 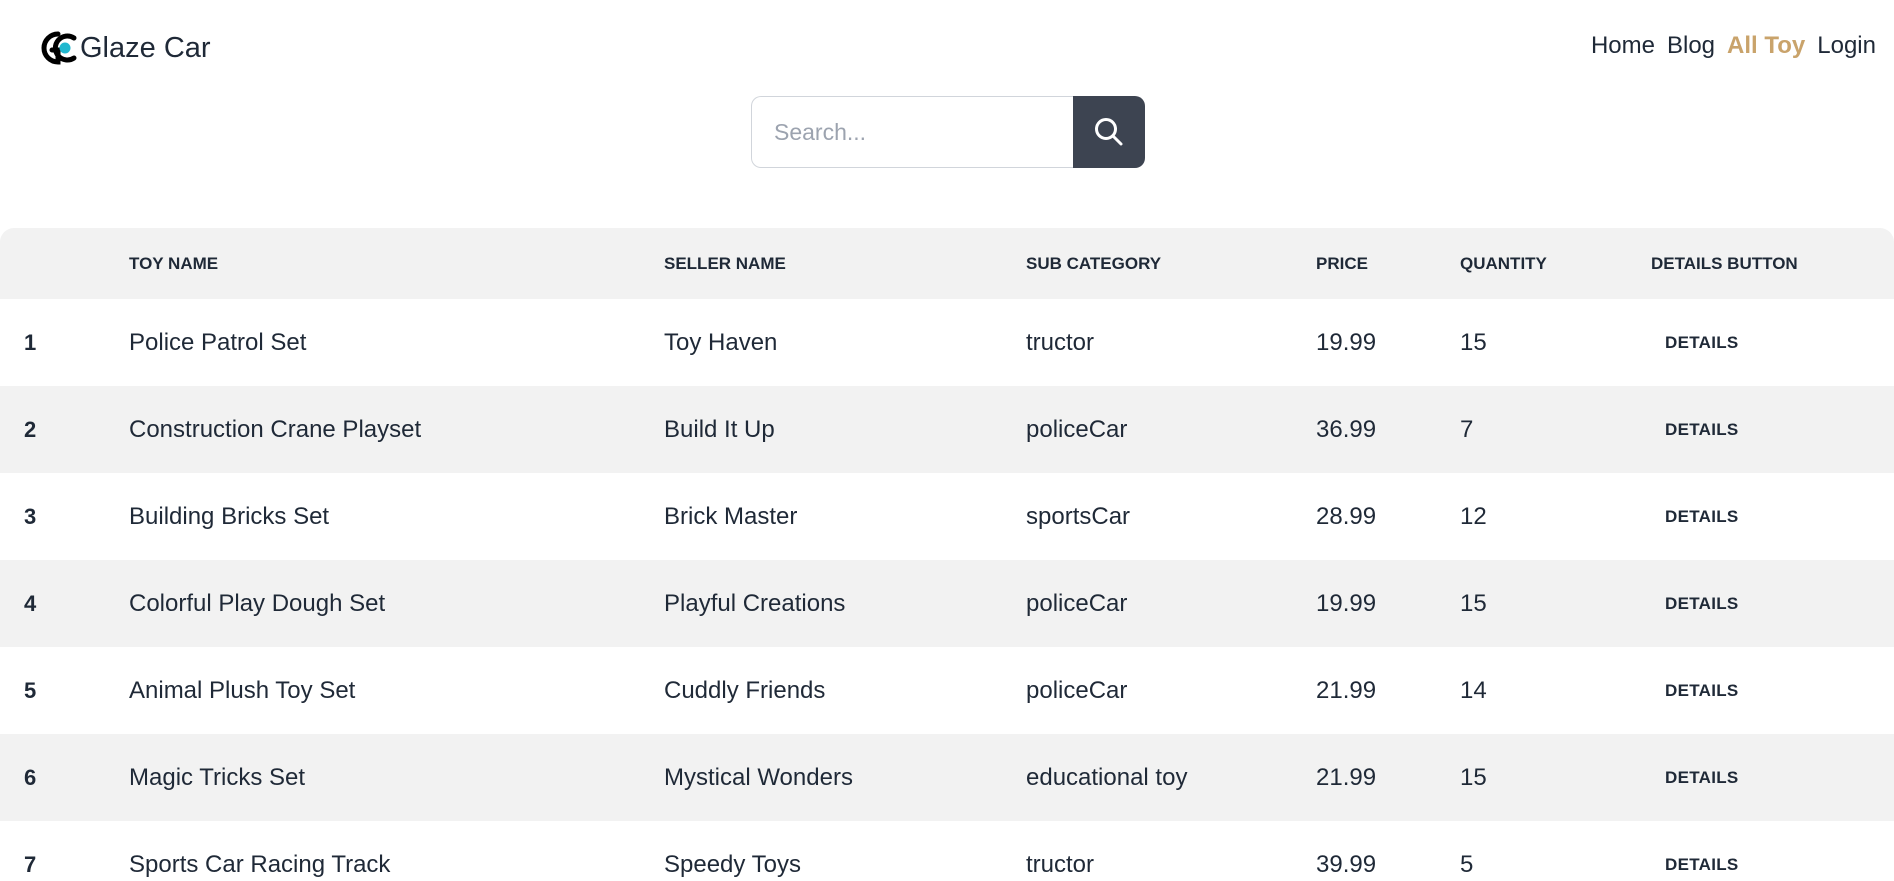 I want to click on cell-seller-name: Mystical Wonders, so click(x=758, y=777).